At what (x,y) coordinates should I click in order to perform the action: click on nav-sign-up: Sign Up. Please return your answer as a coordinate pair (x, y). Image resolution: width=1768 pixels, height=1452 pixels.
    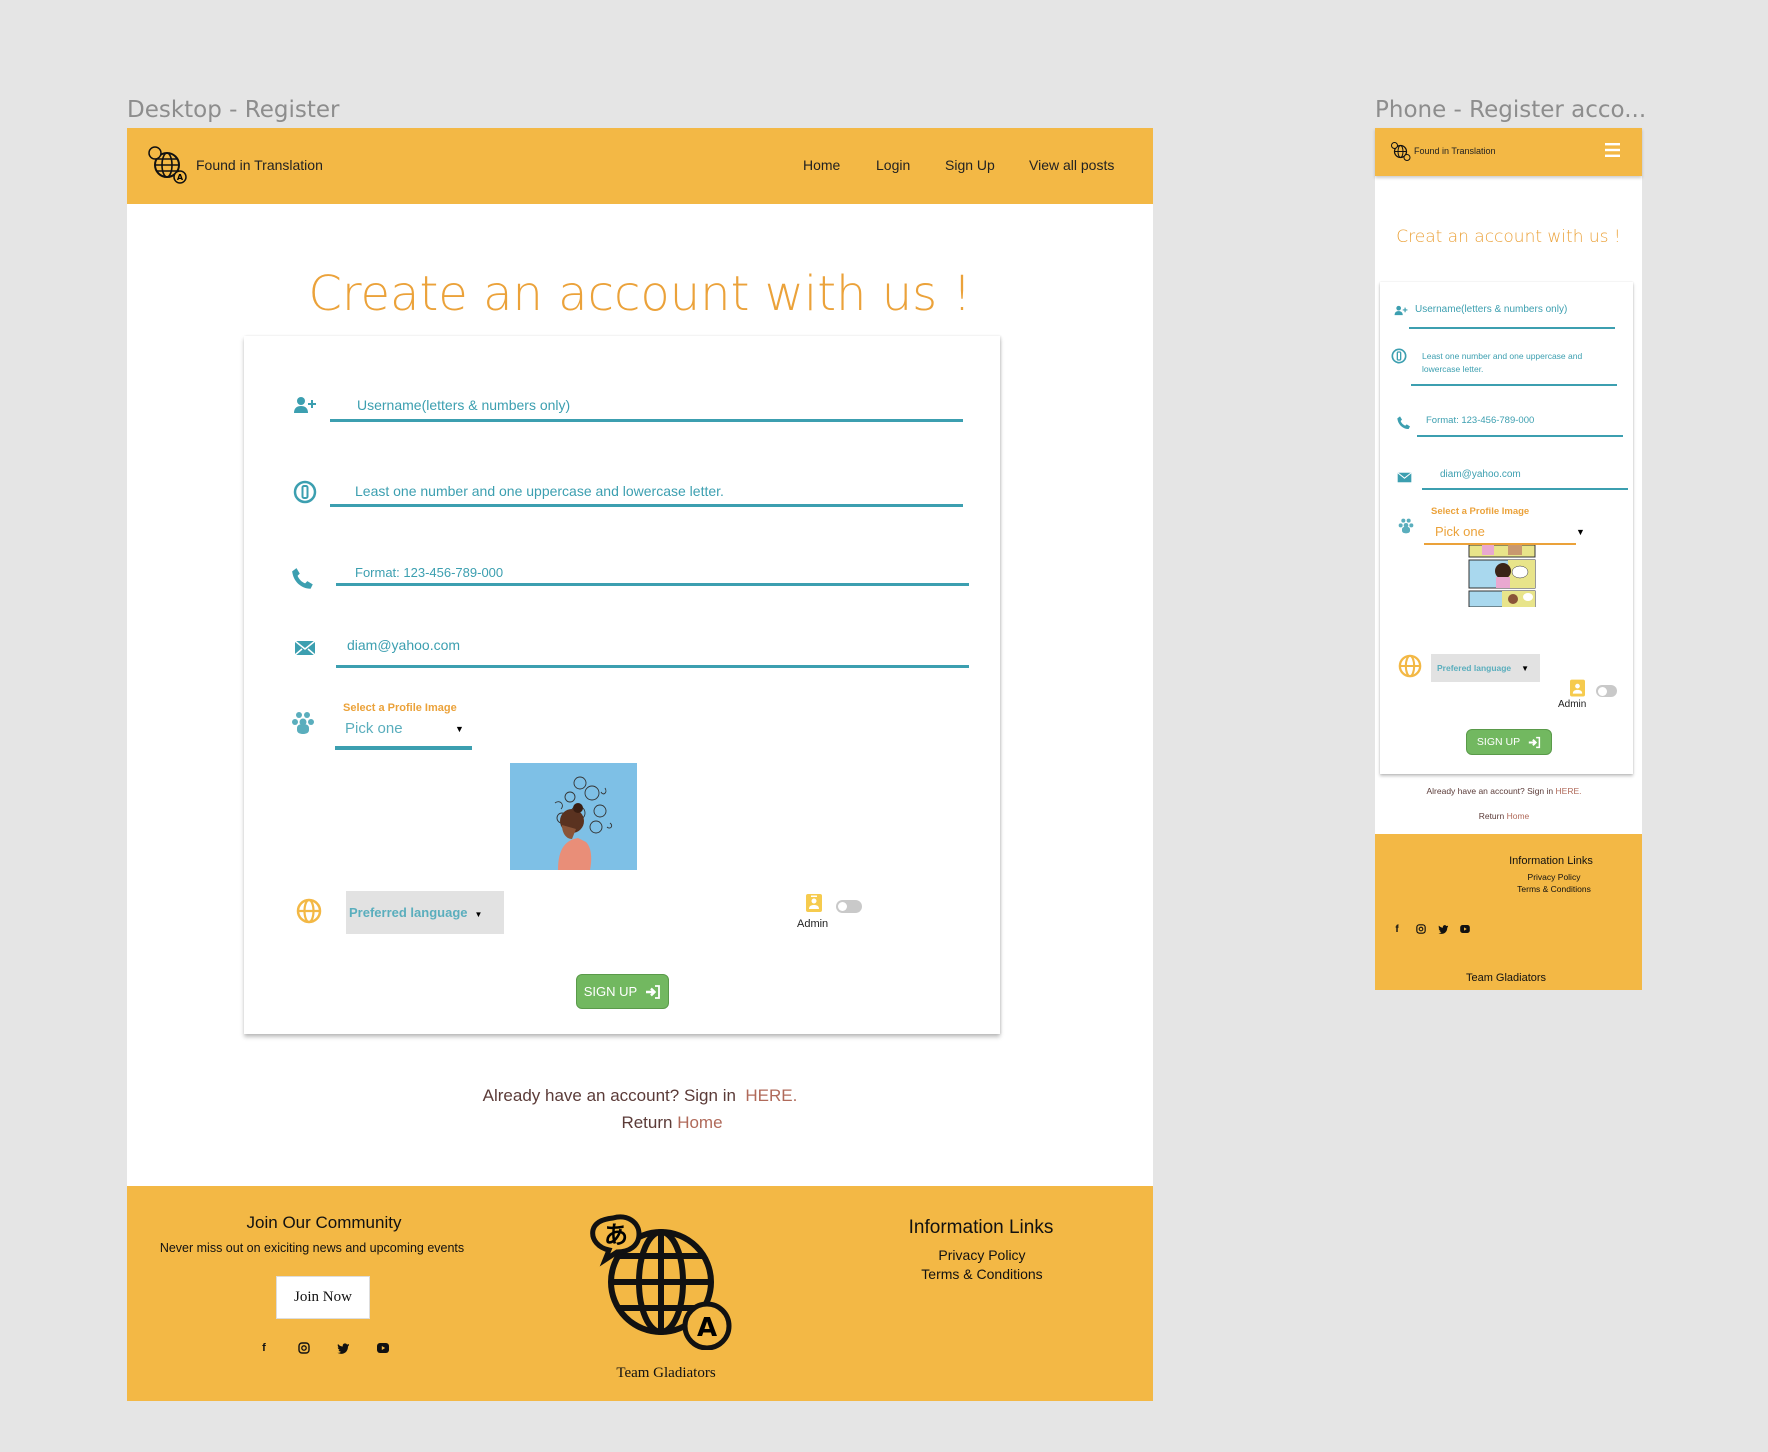
    Looking at the image, I should click on (970, 165).